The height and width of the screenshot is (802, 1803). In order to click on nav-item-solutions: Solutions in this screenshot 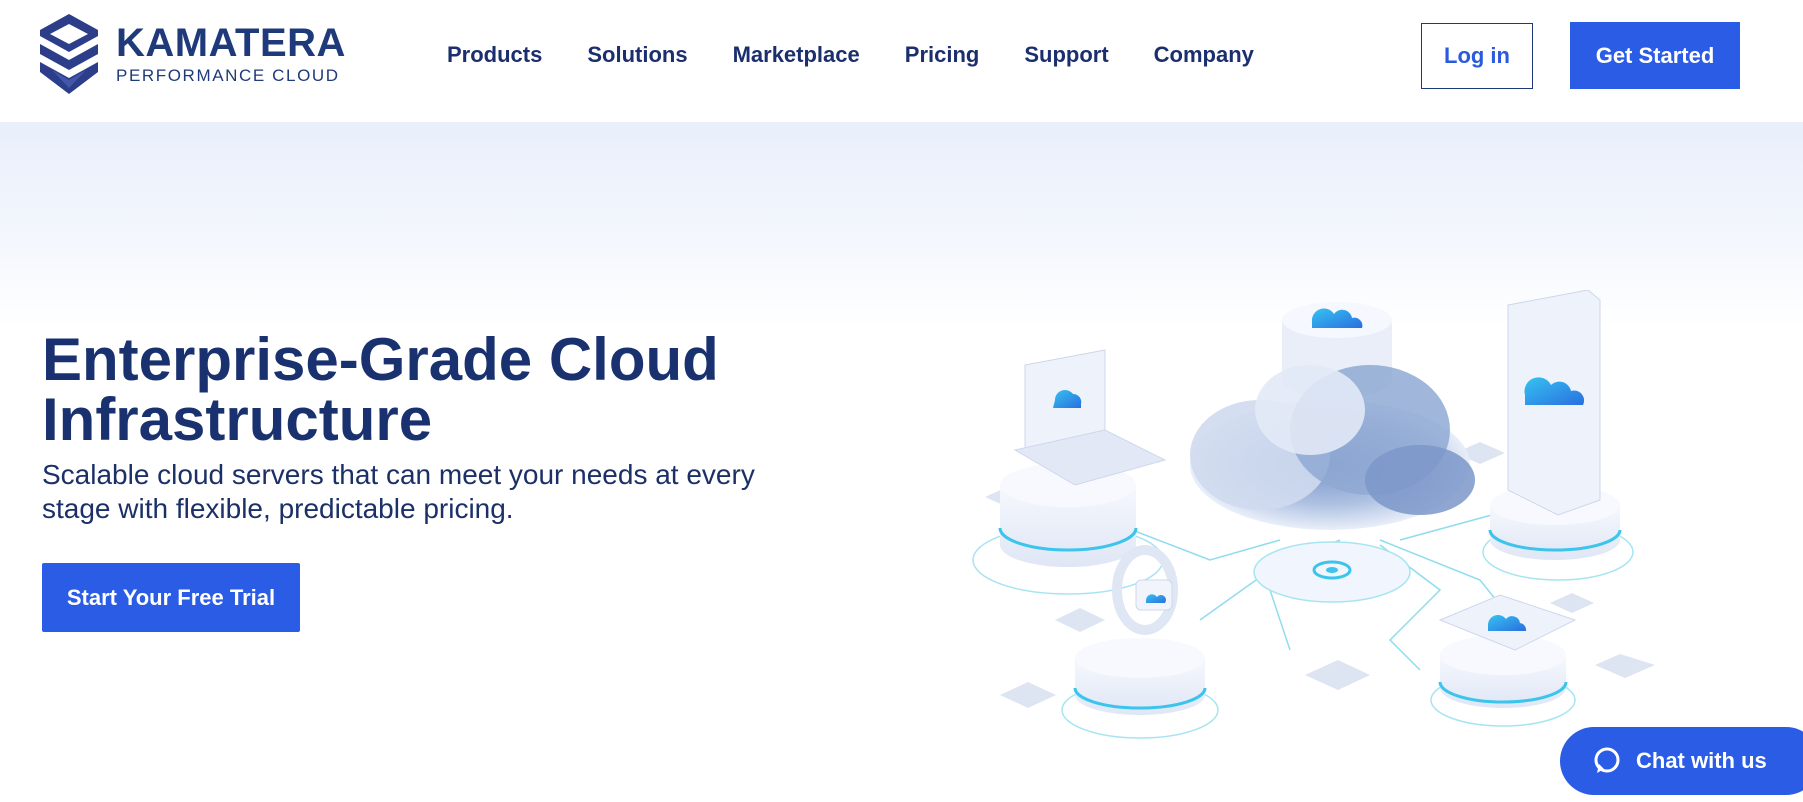, I will do `click(637, 55)`.